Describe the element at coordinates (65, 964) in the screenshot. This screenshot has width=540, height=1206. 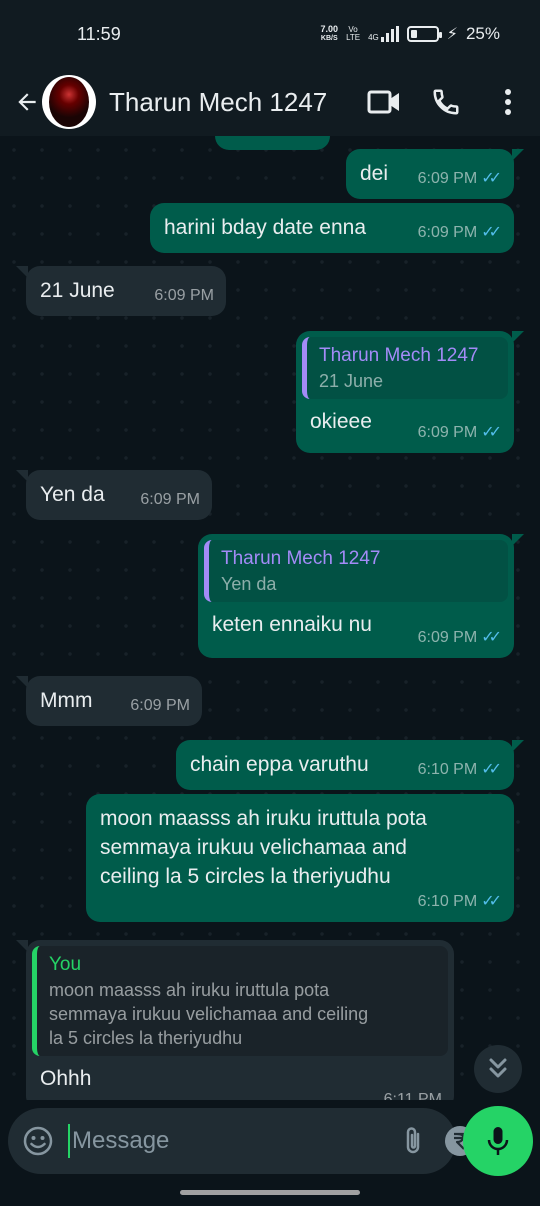
I see `quoted-sender: You` at that location.